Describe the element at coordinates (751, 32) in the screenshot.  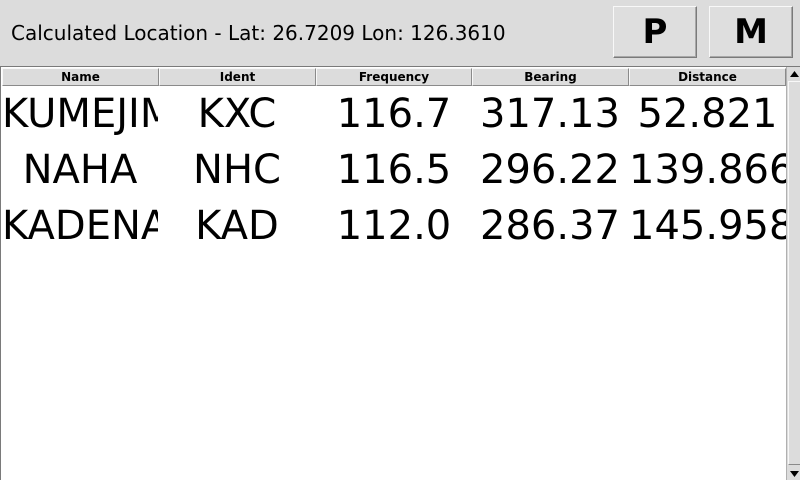
I see `m-button: M` at that location.